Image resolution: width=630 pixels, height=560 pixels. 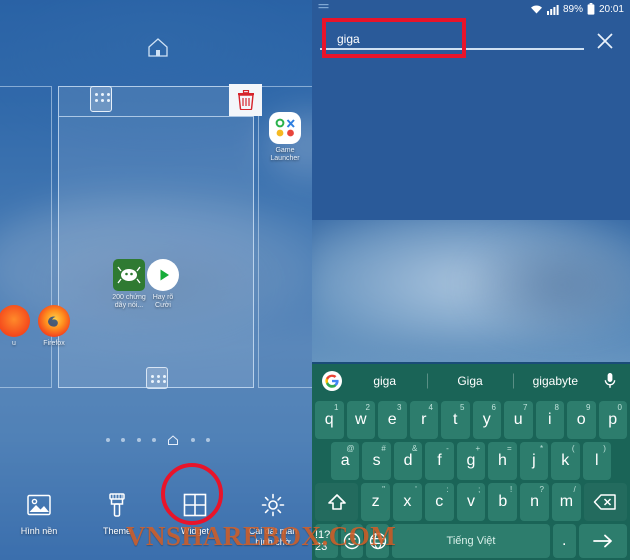 What do you see at coordinates (273, 505) in the screenshot?
I see `gear-icon` at bounding box center [273, 505].